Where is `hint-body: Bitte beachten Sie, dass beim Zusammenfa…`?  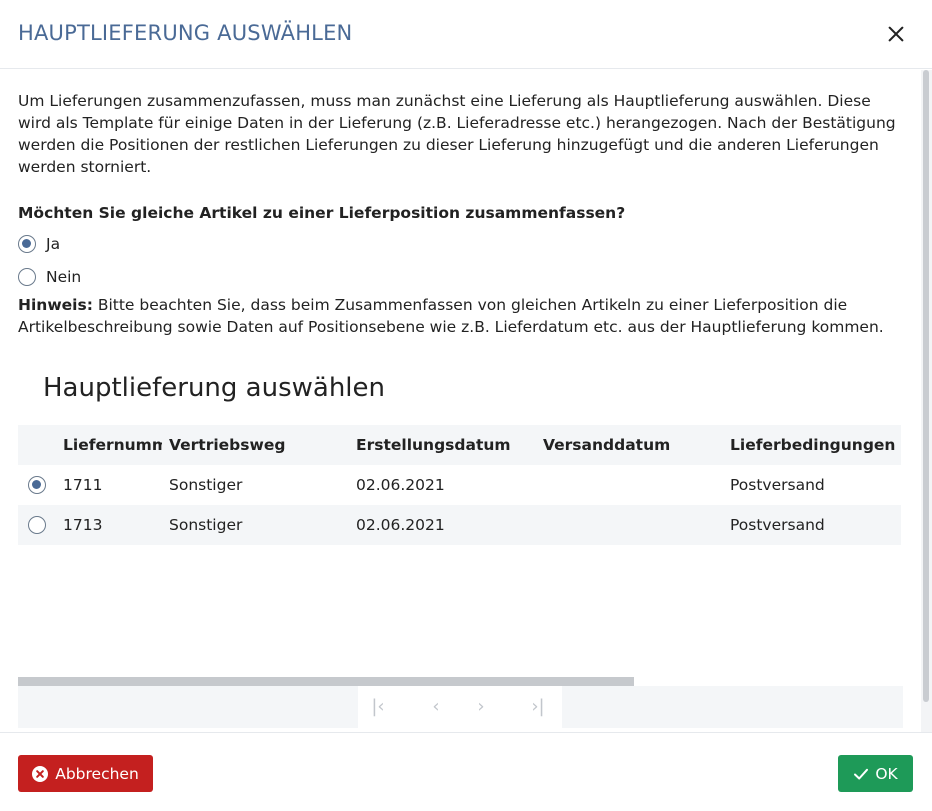
hint-body: Bitte beachten Sie, dass beim Zusammenfa… is located at coordinates (451, 316).